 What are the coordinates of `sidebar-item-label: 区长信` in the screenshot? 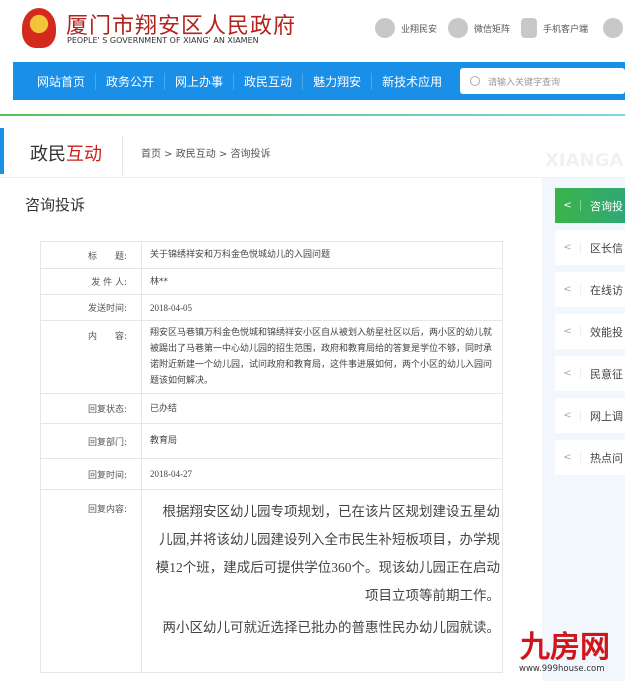 It's located at (606, 248).